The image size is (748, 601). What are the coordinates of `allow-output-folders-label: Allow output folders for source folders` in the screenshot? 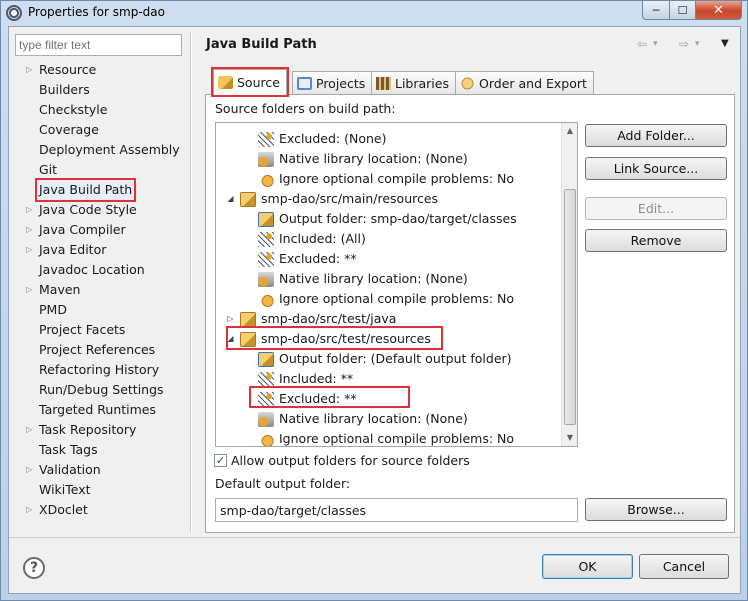 It's located at (350, 460).